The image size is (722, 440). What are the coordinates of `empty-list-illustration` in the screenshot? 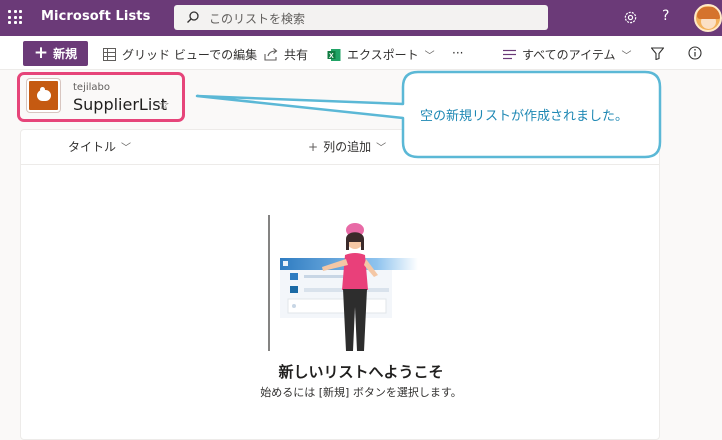 It's located at (343, 283).